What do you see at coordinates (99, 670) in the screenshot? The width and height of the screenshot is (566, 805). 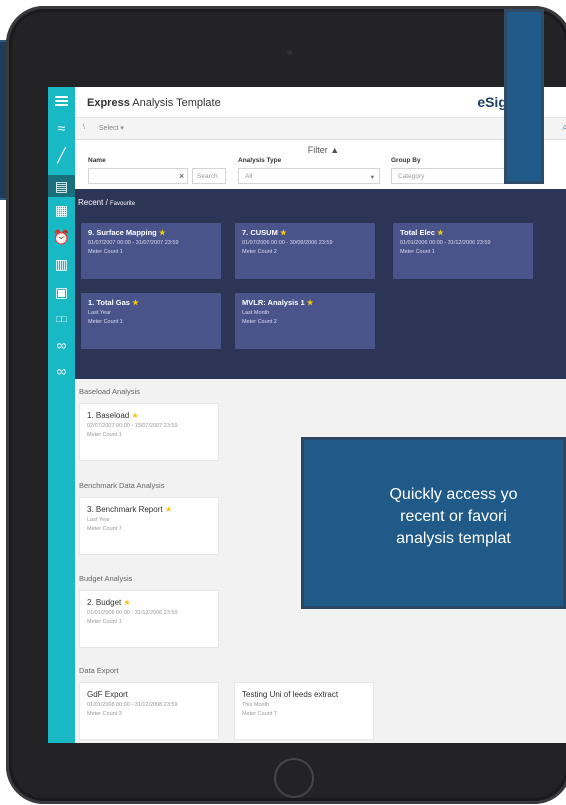 I see `category-heading: Data Export` at bounding box center [99, 670].